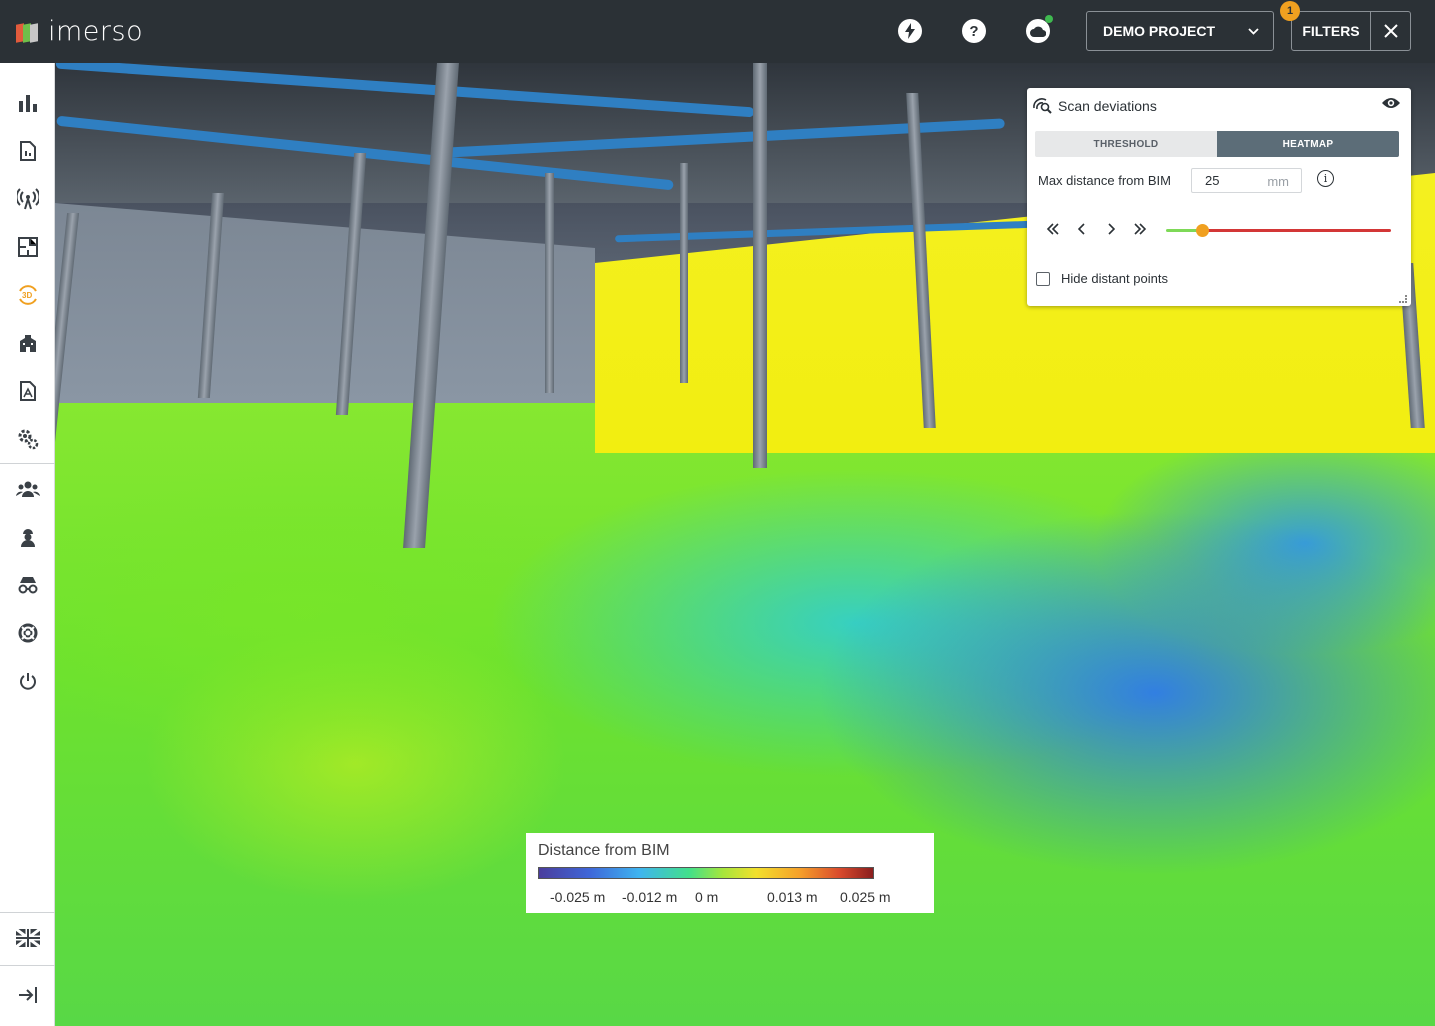  I want to click on info-icon: i, so click(1325, 178).